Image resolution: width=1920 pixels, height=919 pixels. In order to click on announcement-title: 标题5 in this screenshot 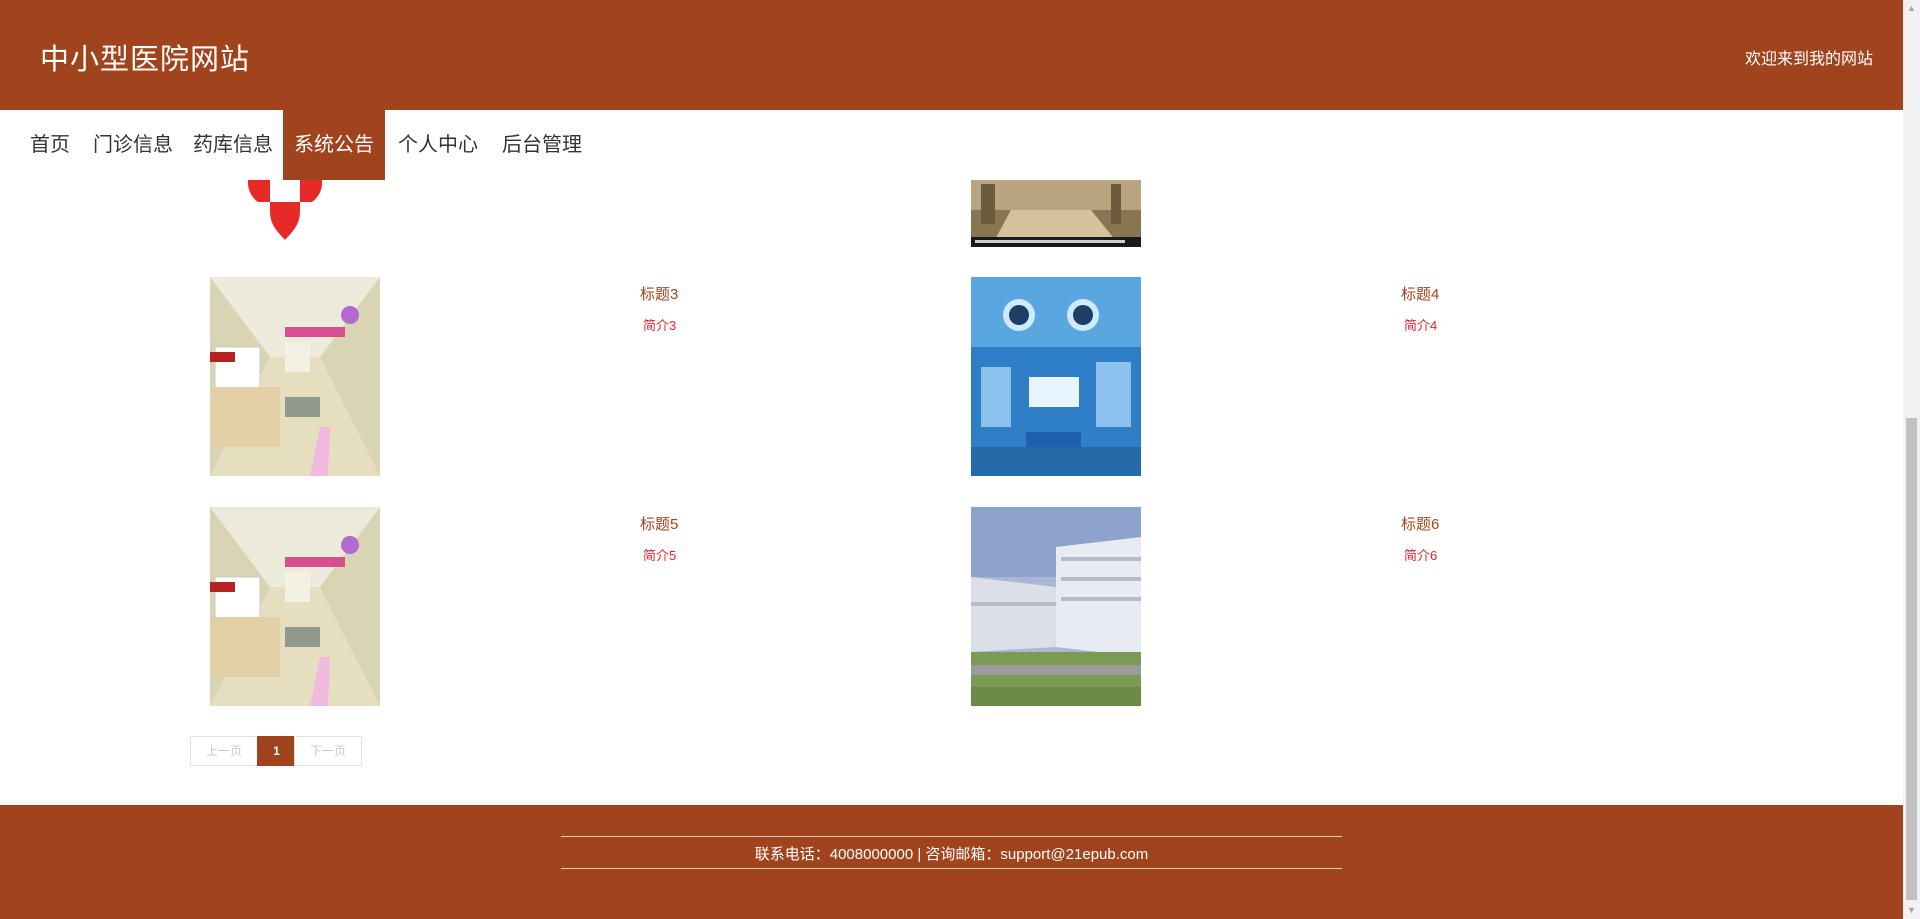, I will do `click(659, 523)`.